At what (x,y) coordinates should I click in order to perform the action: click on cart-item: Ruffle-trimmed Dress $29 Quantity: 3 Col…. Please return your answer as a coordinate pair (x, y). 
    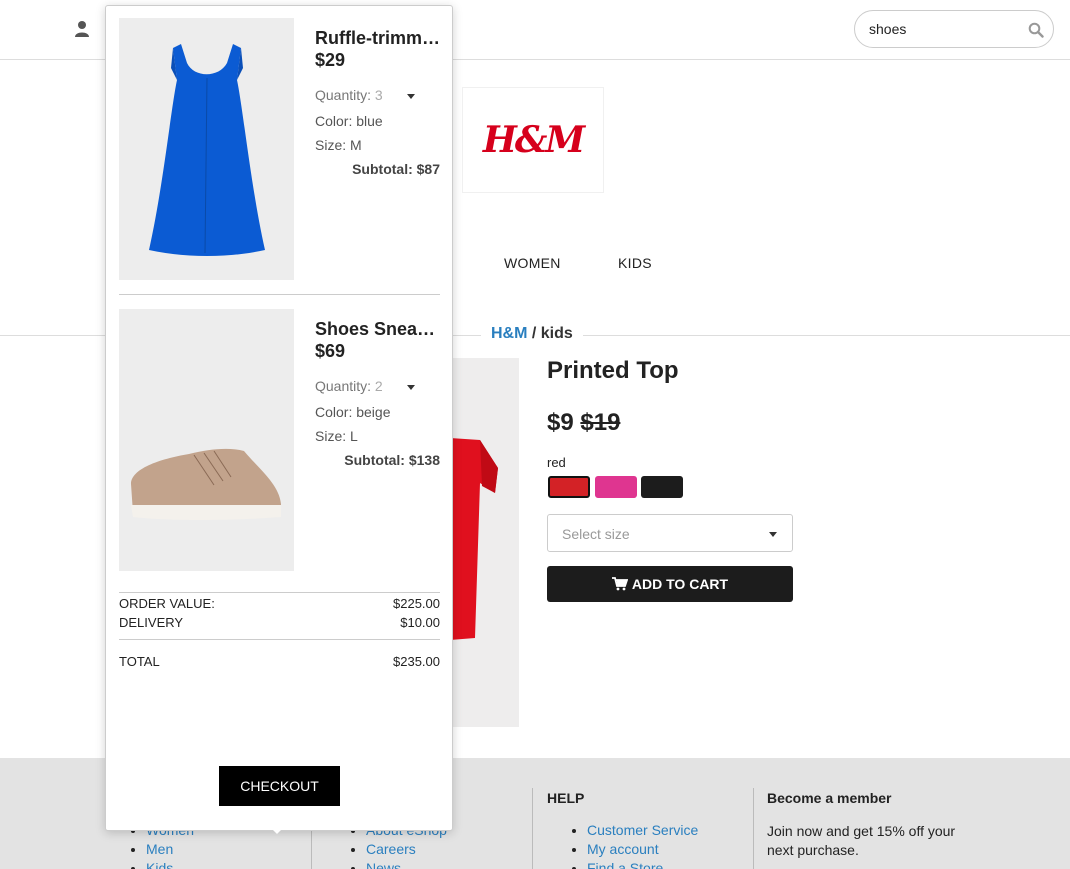
    Looking at the image, I should click on (280, 149).